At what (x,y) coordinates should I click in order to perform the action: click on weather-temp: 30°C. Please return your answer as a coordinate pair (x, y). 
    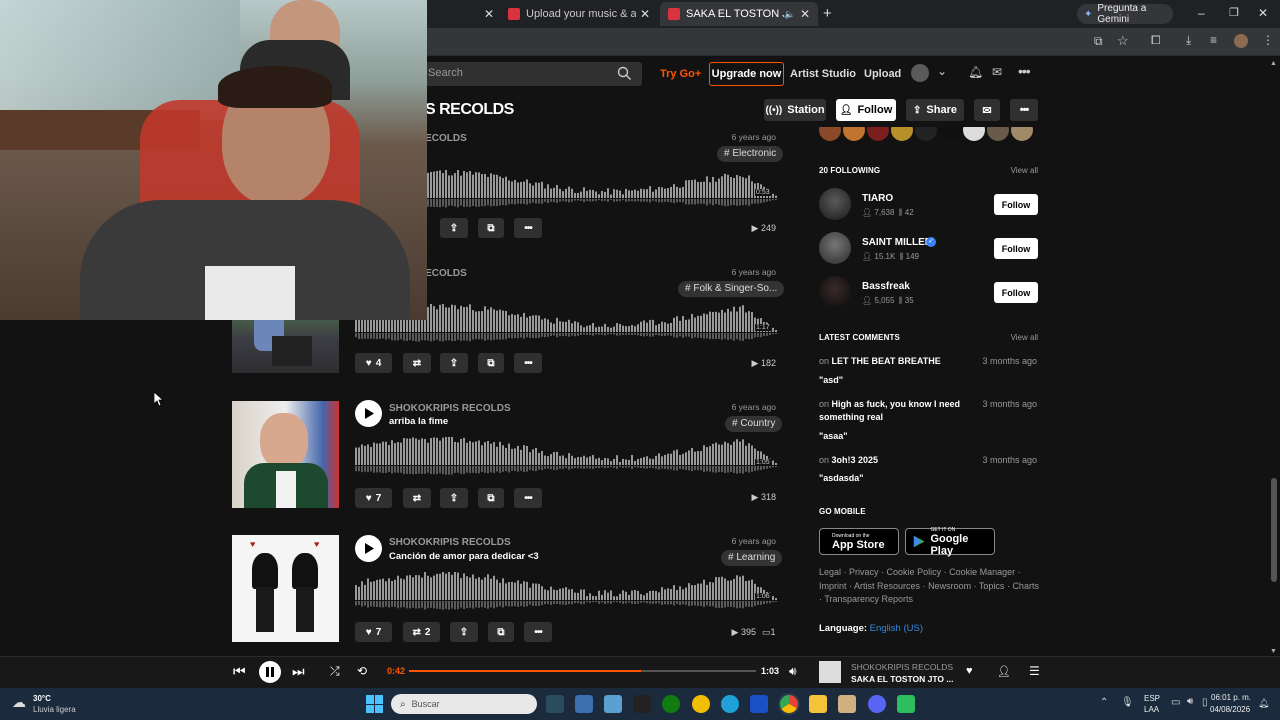
    Looking at the image, I should click on (42, 698).